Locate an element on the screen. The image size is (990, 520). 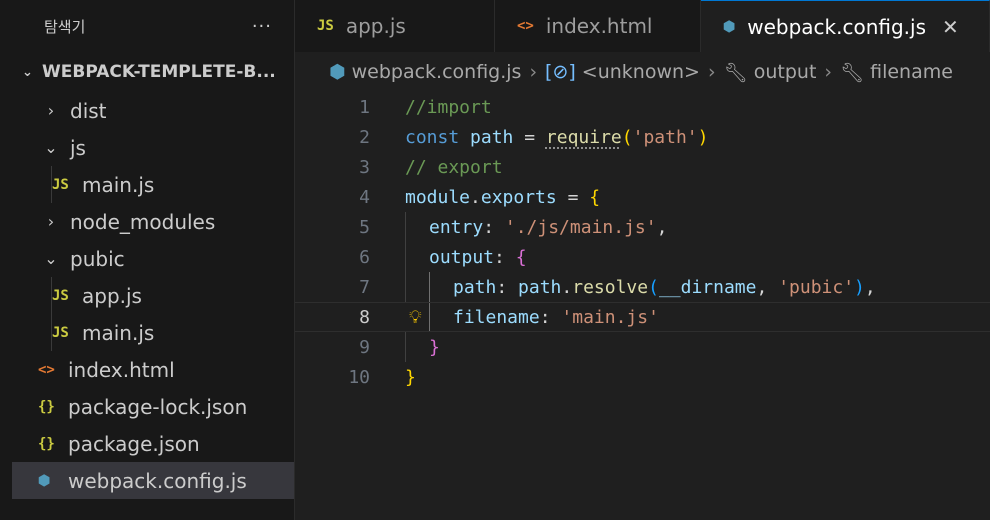
line-number: 8 is located at coordinates (364, 317).